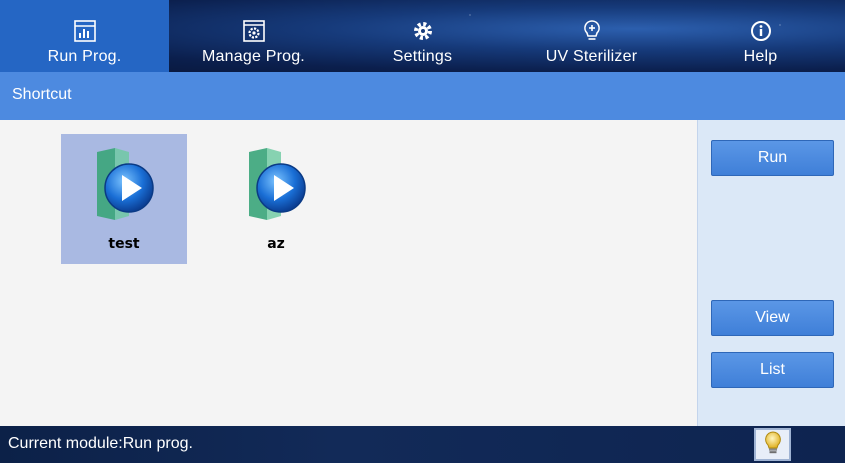 The width and height of the screenshot is (845, 463). Describe the element at coordinates (253, 31) in the screenshot. I see `program-gear-icon` at that location.